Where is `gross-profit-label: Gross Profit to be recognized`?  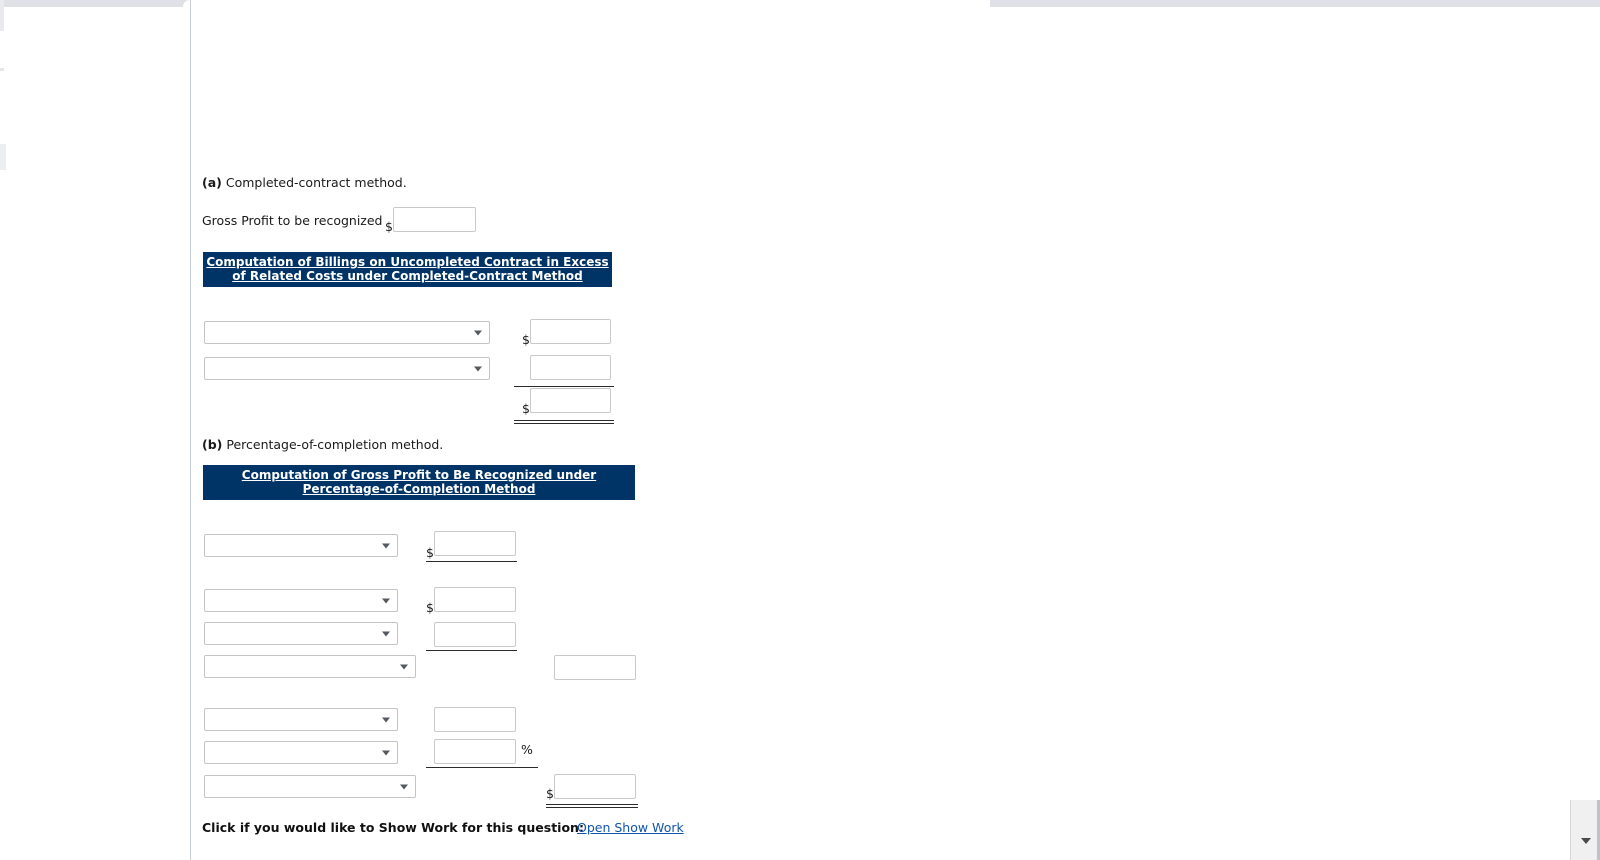 gross-profit-label: Gross Profit to be recognized is located at coordinates (292, 220).